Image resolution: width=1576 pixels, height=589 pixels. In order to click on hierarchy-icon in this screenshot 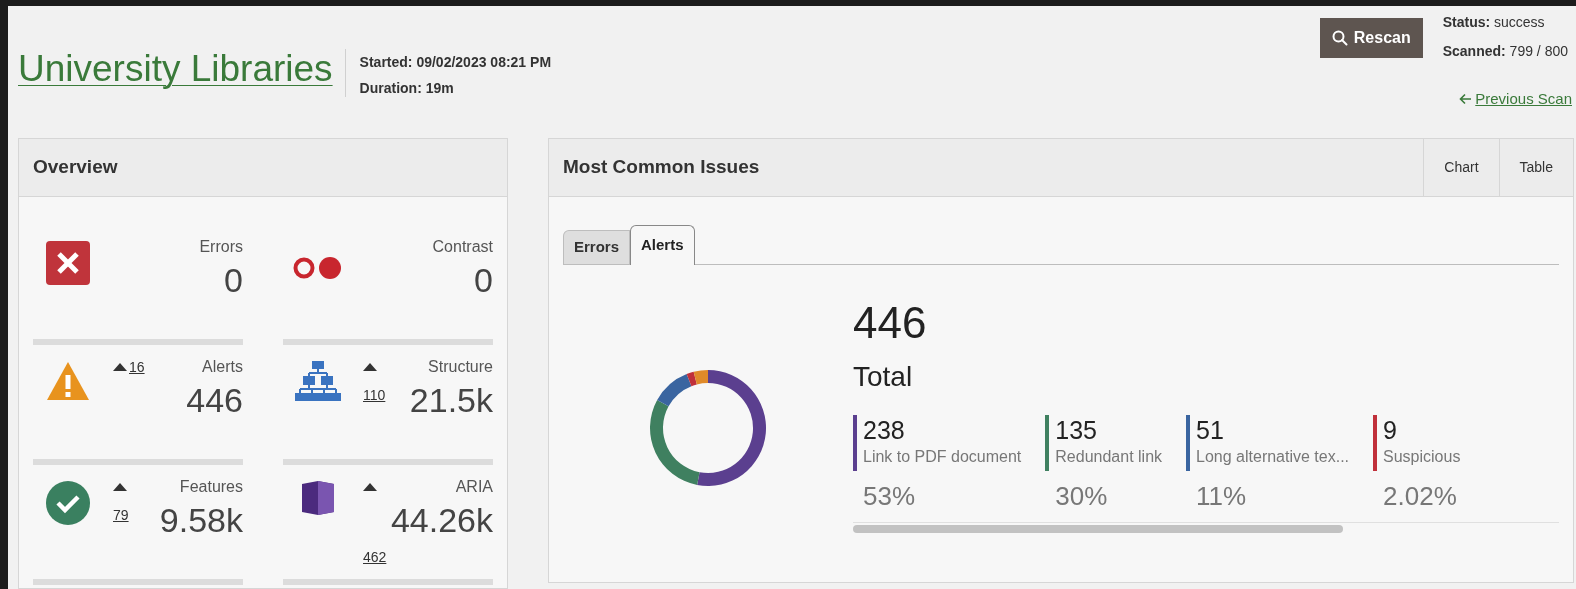, I will do `click(318, 381)`.